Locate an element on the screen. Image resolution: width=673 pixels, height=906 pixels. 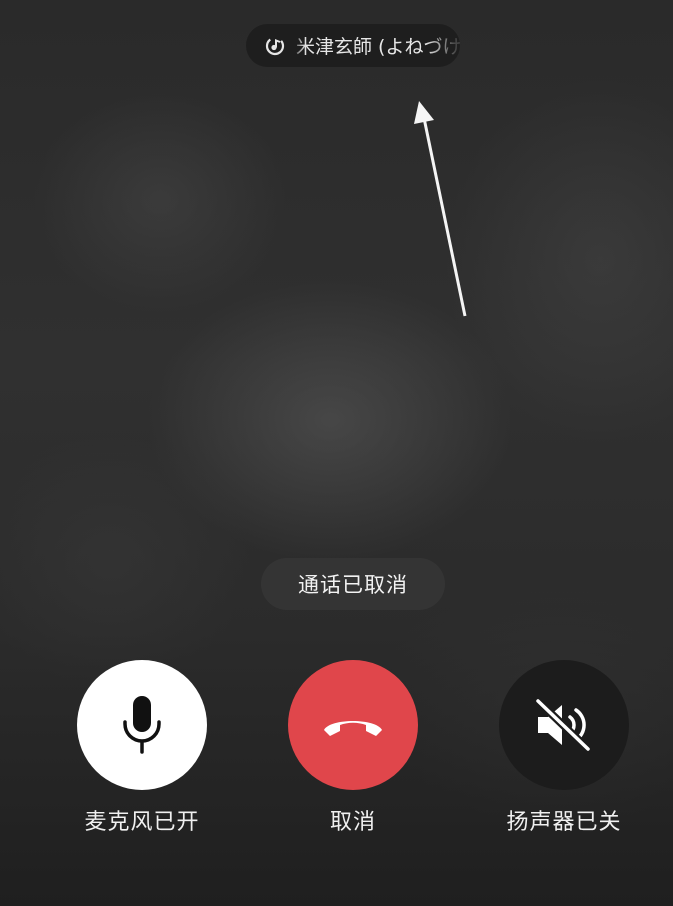
speaker-control: 扬声器已关 is located at coordinates (564, 748).